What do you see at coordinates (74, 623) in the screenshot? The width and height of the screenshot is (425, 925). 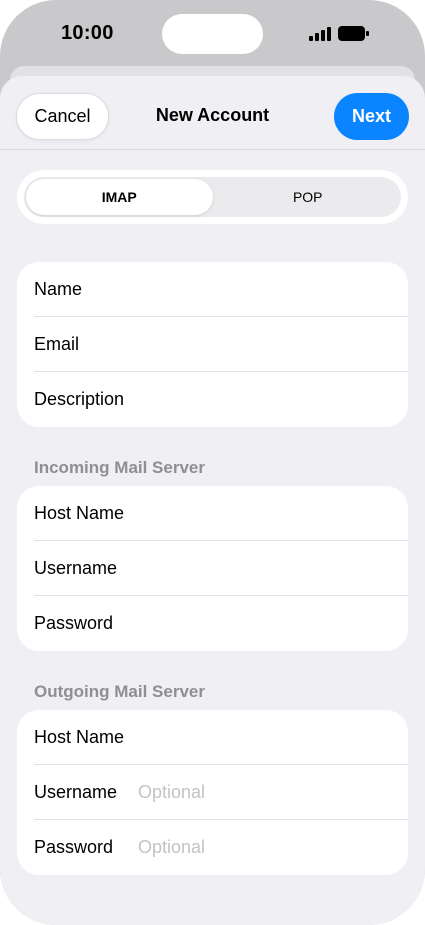 I see `incoming-password-label: Password` at bounding box center [74, 623].